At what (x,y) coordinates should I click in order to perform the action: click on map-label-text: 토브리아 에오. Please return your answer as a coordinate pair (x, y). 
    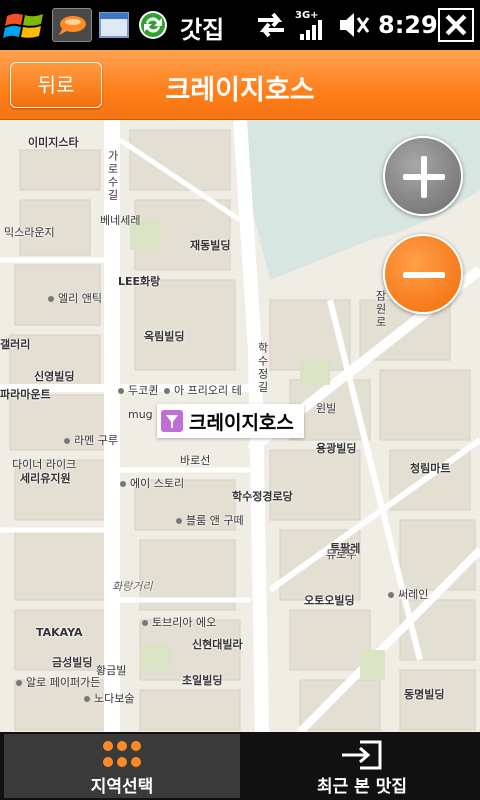
    Looking at the image, I should click on (184, 622).